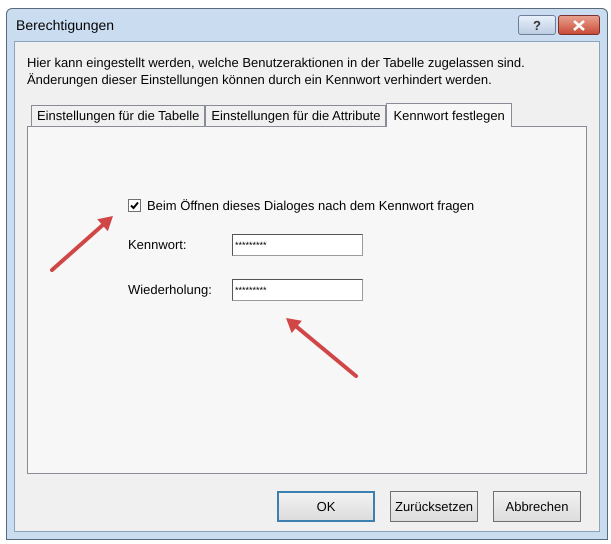 Image resolution: width=611 pixels, height=544 pixels. I want to click on checkbox, so click(134, 205).